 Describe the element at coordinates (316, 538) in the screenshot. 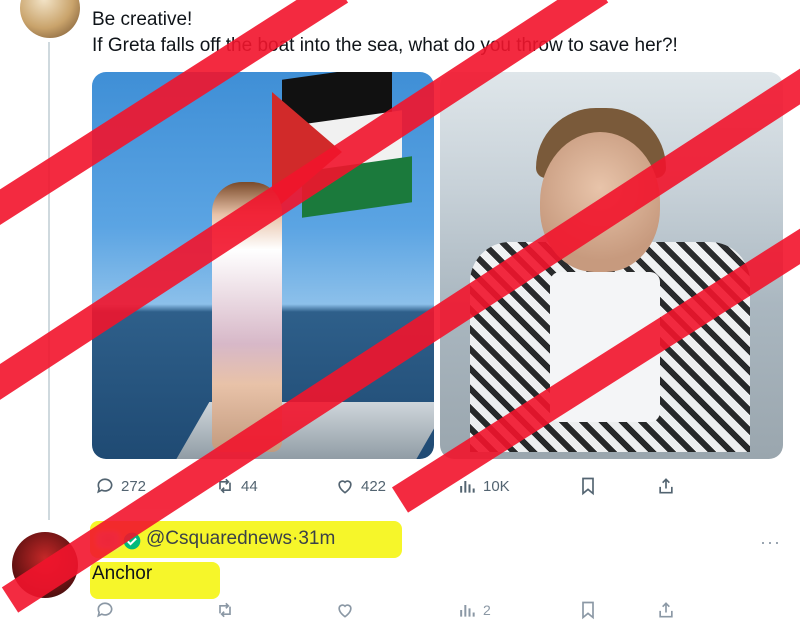

I see `reply-time: 31m` at that location.